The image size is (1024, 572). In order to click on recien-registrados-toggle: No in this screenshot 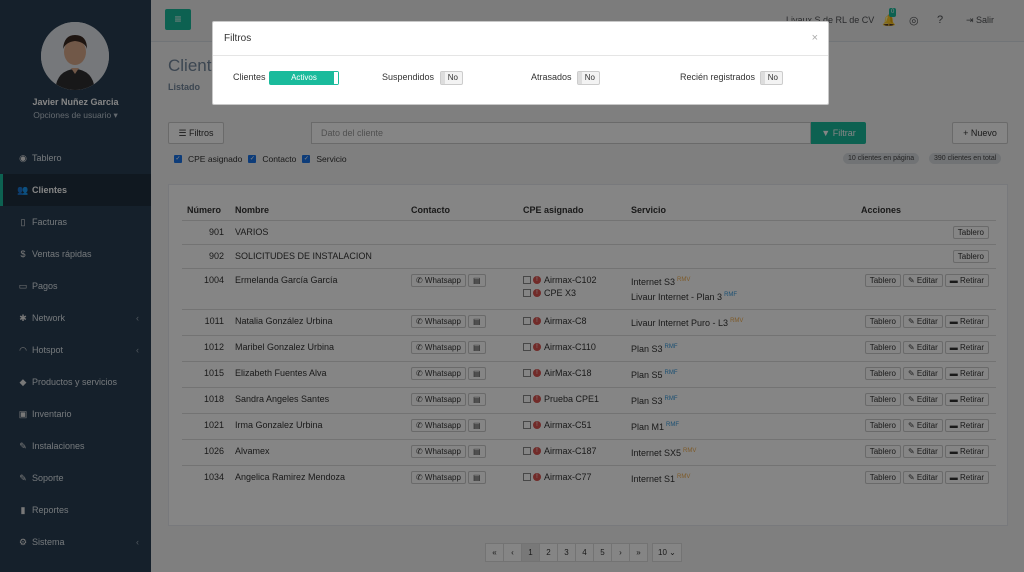, I will do `click(771, 78)`.